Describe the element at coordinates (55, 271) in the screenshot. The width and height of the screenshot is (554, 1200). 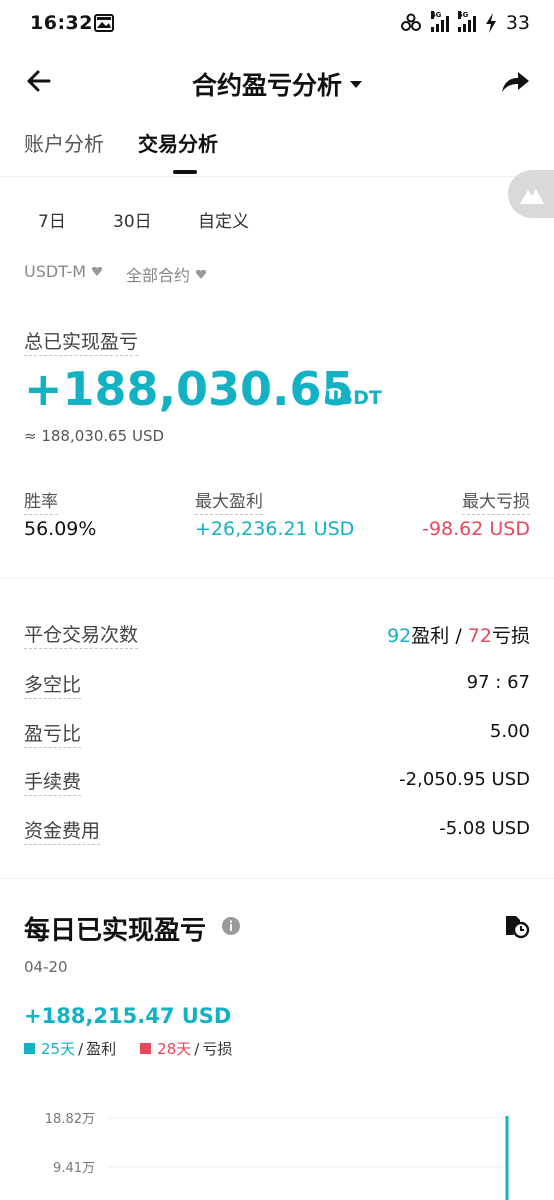
I see `margin-type-label: USDT-M` at that location.